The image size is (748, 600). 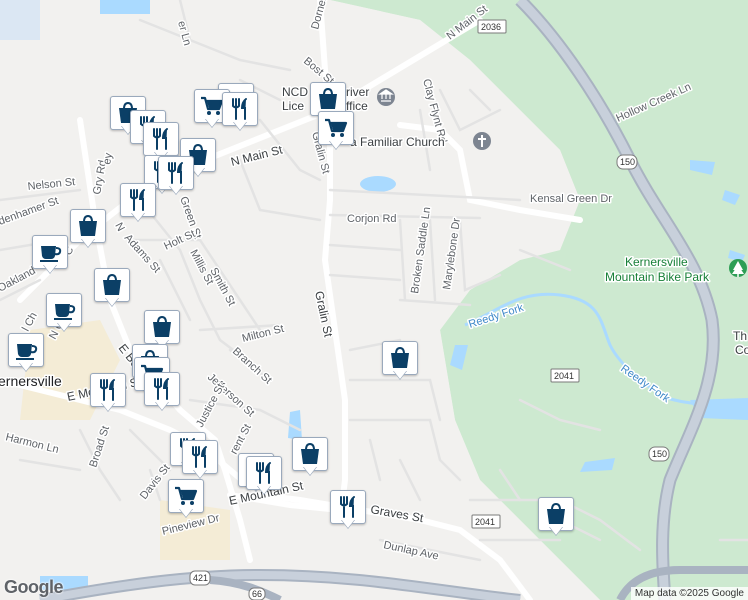 What do you see at coordinates (30, 322) in the screenshot?
I see `street-label: l Ch` at bounding box center [30, 322].